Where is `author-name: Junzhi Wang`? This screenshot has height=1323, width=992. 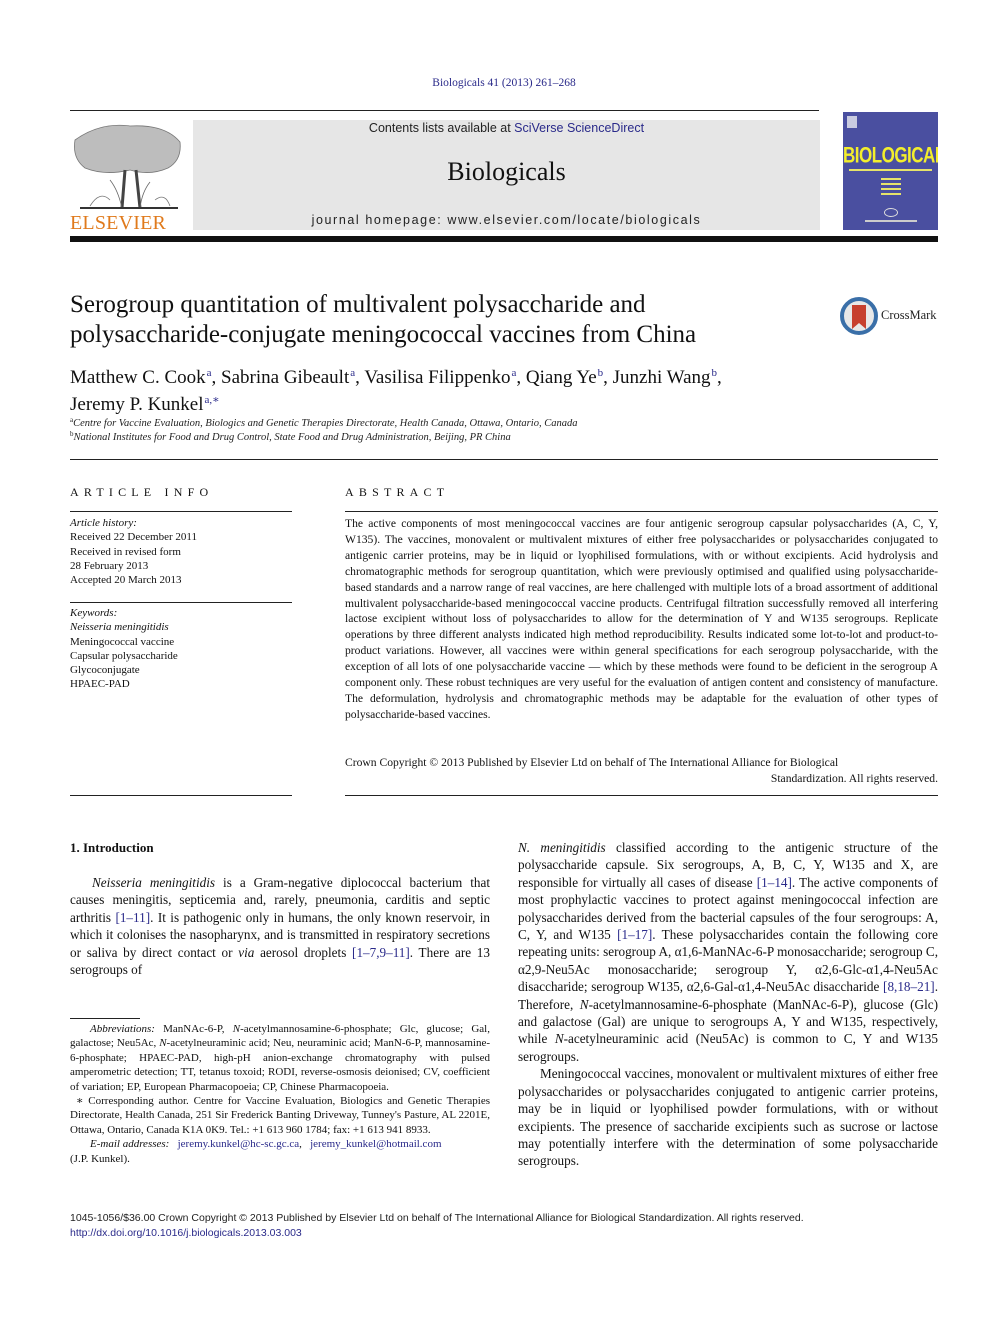
author-name: Junzhi Wang is located at coordinates (661, 377).